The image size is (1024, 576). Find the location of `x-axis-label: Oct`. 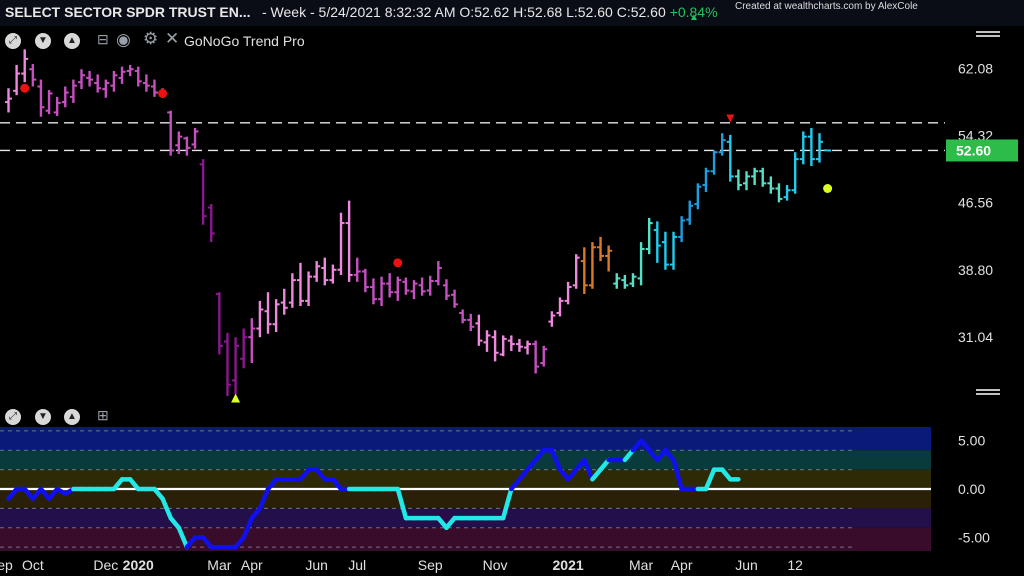

x-axis-label: Oct is located at coordinates (33, 565).